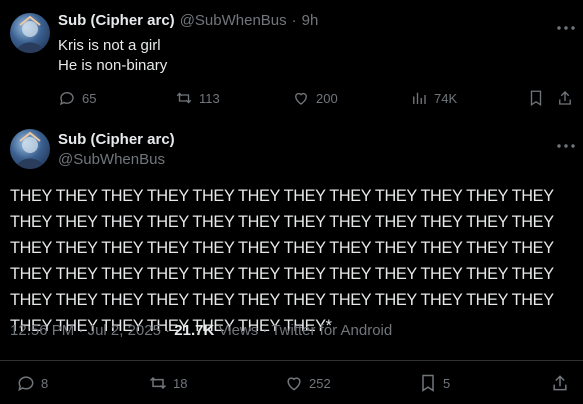 The height and width of the screenshot is (404, 583). Describe the element at coordinates (77, 98) in the screenshot. I see `reply-button: 65` at that location.